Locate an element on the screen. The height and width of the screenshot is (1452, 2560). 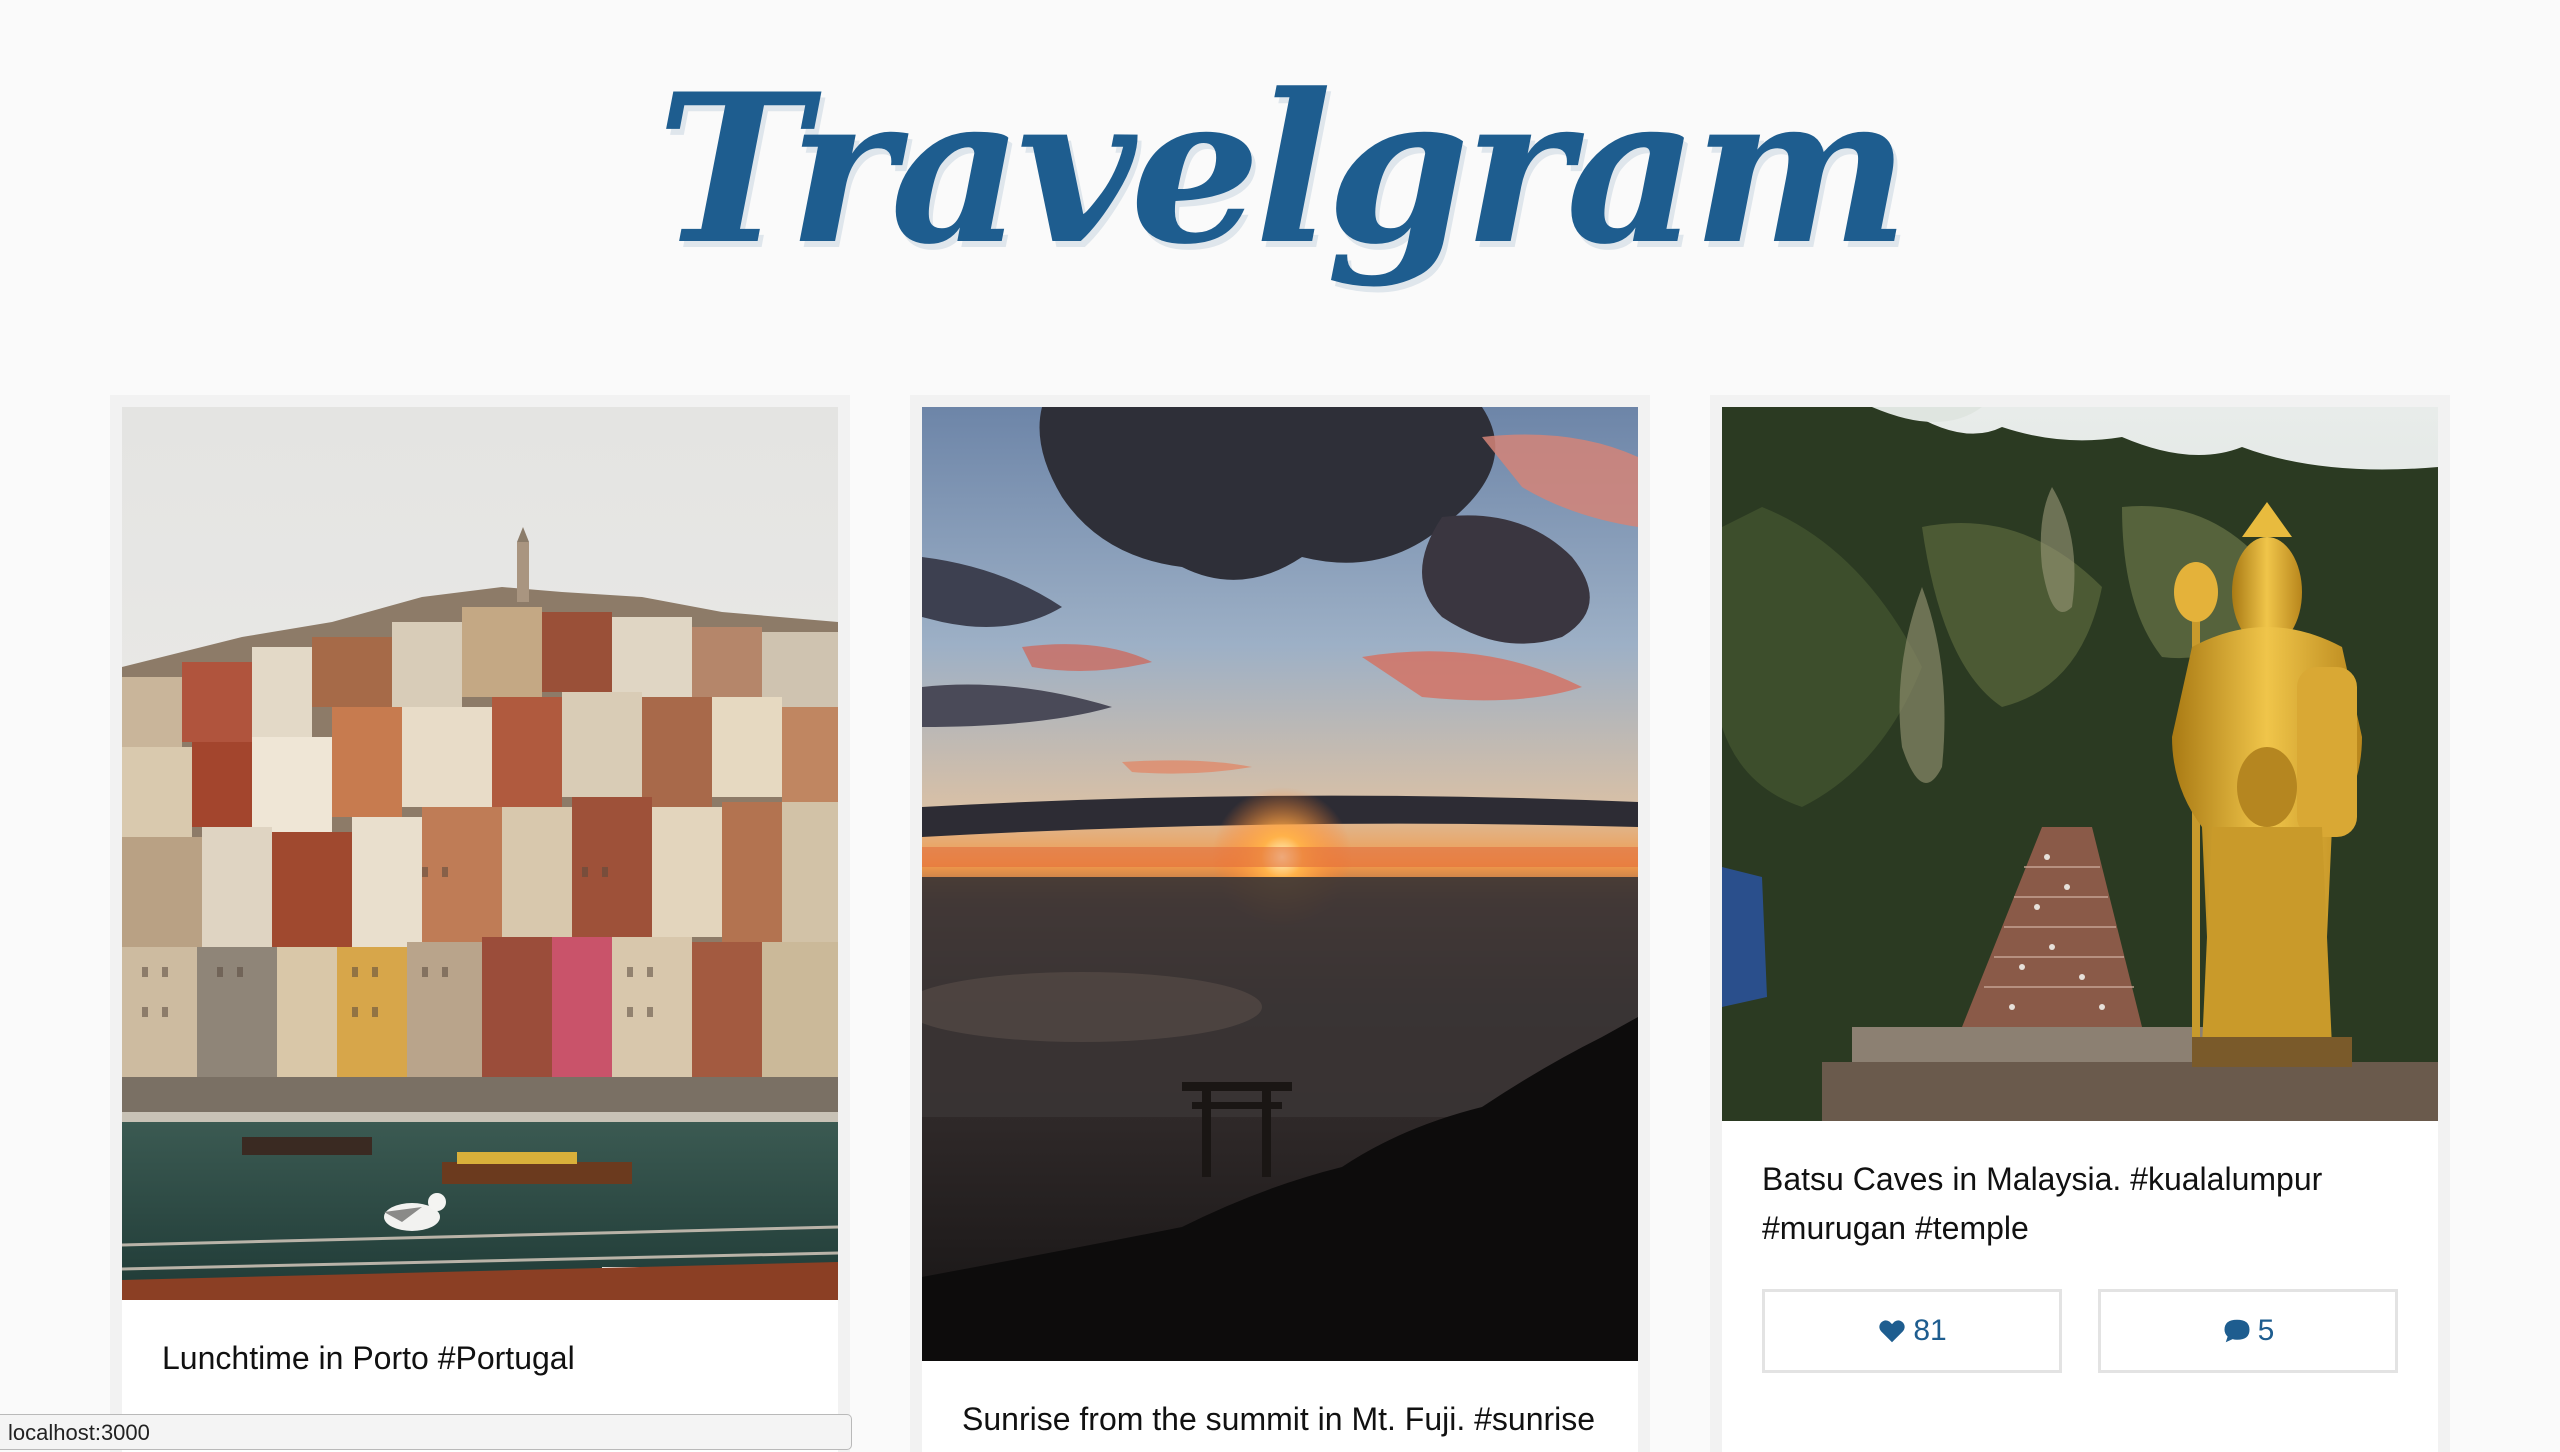
like-button: 81 is located at coordinates (1912, 1331).